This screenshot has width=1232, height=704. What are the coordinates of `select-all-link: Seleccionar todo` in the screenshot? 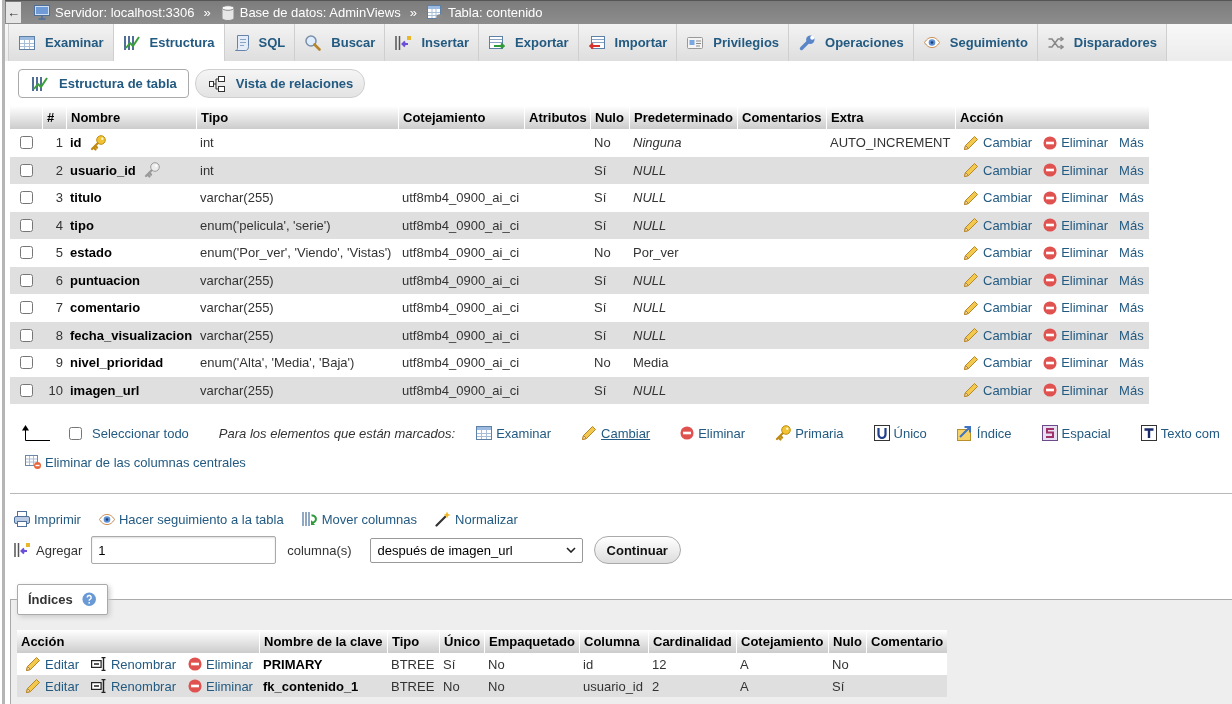 It's located at (140, 433).